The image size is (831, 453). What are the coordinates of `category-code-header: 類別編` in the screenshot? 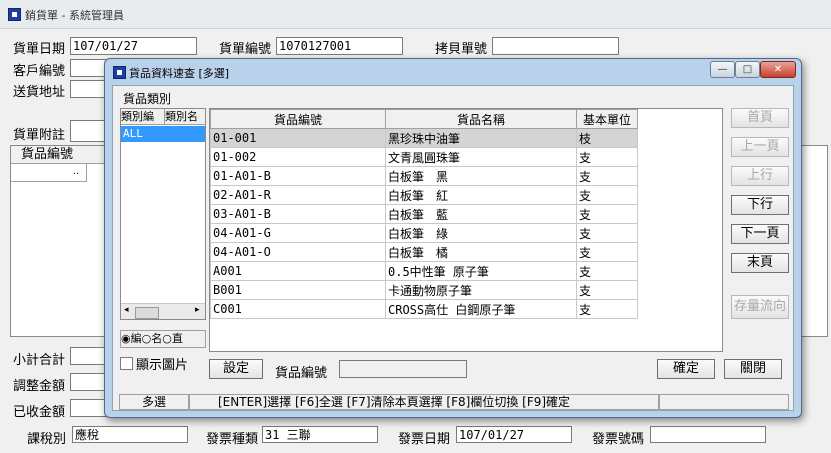 It's located at (143, 117).